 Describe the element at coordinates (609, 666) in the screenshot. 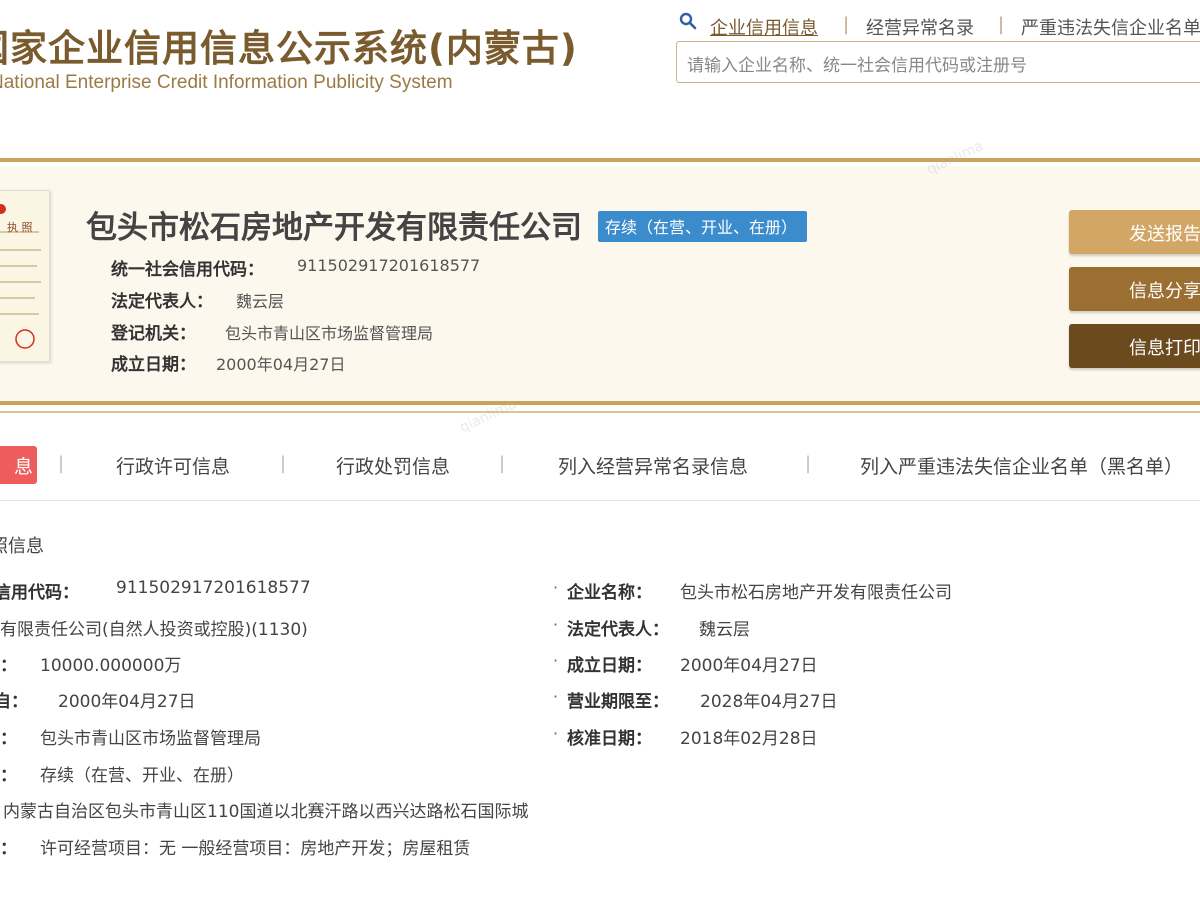

I see `detail-label: 成立日期：` at that location.